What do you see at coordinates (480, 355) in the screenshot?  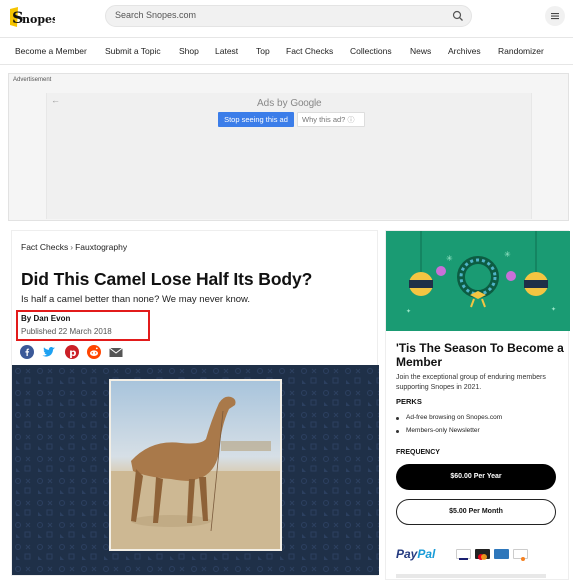 I see `promo-title: 'Tis The Season To Become a Member` at bounding box center [480, 355].